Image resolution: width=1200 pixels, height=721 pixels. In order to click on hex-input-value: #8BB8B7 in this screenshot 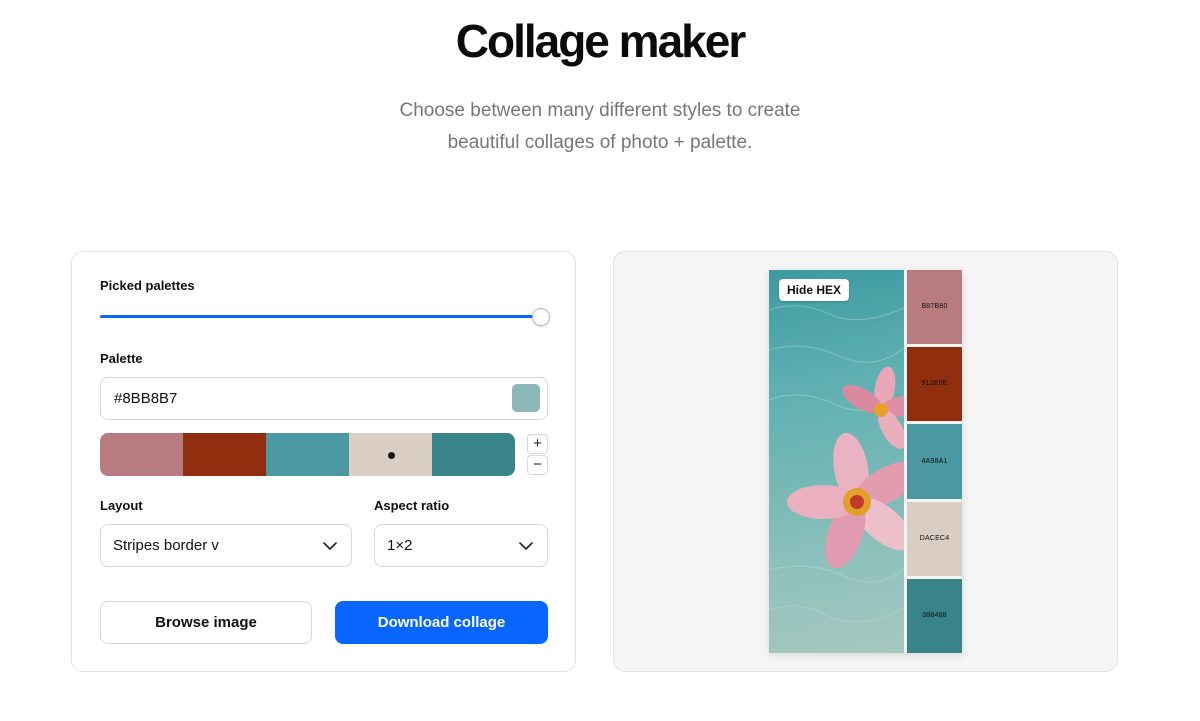, I will do `click(146, 398)`.